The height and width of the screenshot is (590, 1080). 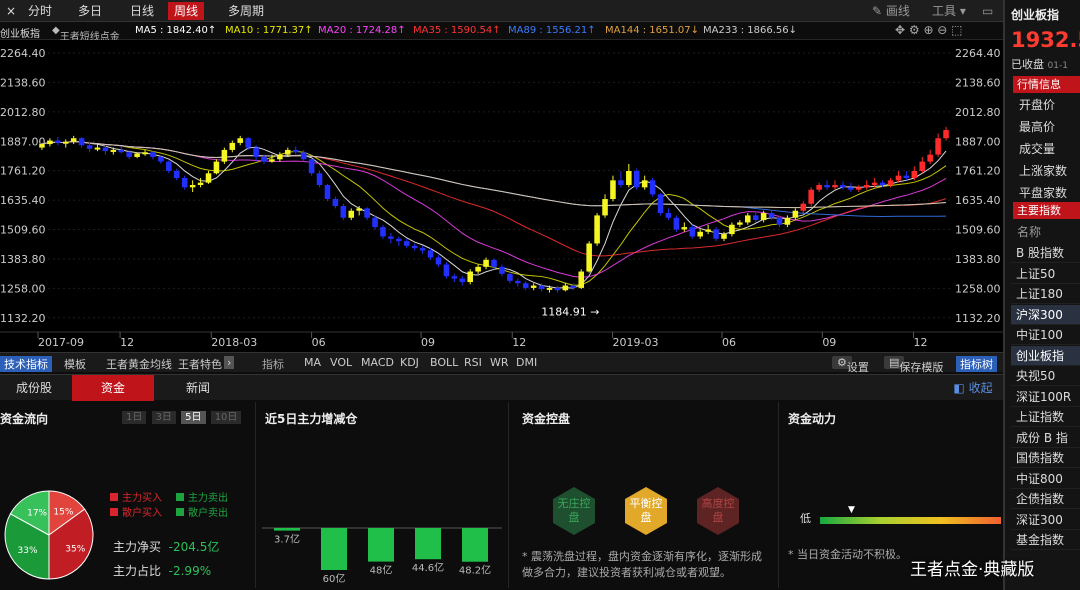 What do you see at coordinates (1045, 397) in the screenshot?
I see `index-list-item: 深证100R` at bounding box center [1045, 397].